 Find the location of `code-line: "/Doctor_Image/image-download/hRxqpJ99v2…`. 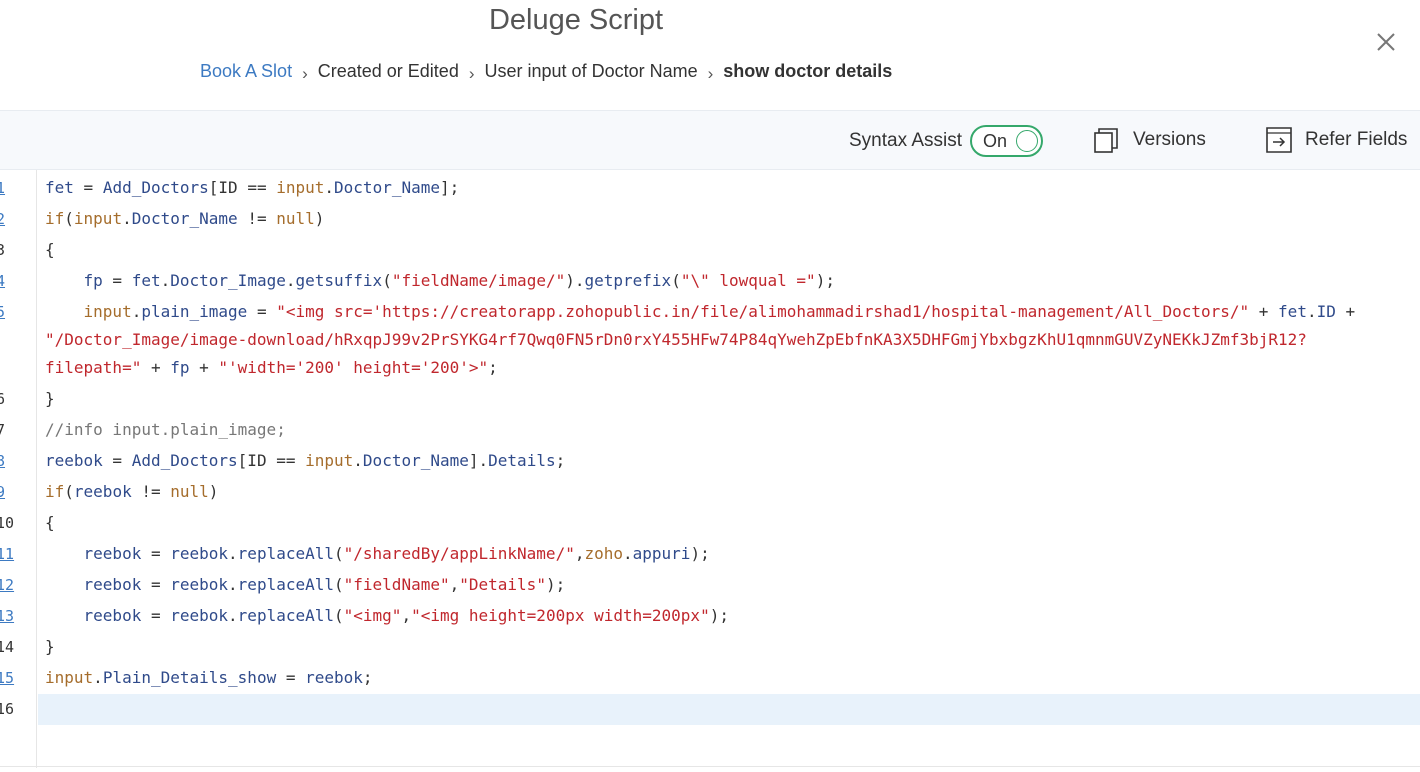

code-line: "/Doctor_Image/image-download/hRxqpJ99v2… is located at coordinates (676, 340).